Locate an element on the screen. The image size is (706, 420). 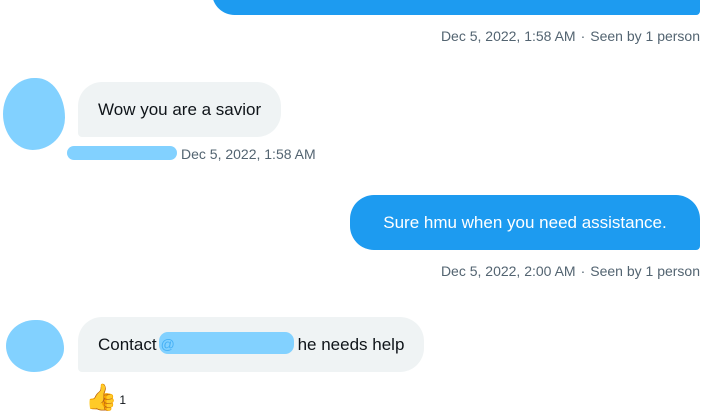
message-suffix: he needs help is located at coordinates (351, 344).